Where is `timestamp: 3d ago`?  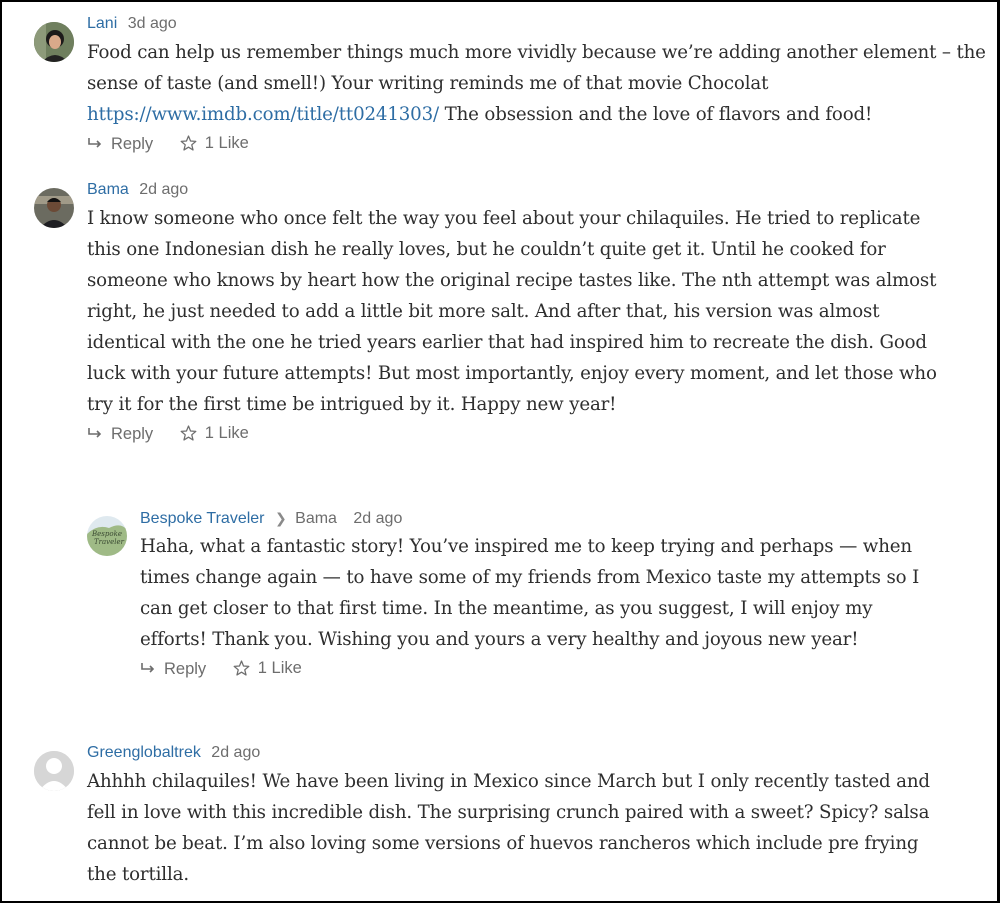 timestamp: 3d ago is located at coordinates (152, 23).